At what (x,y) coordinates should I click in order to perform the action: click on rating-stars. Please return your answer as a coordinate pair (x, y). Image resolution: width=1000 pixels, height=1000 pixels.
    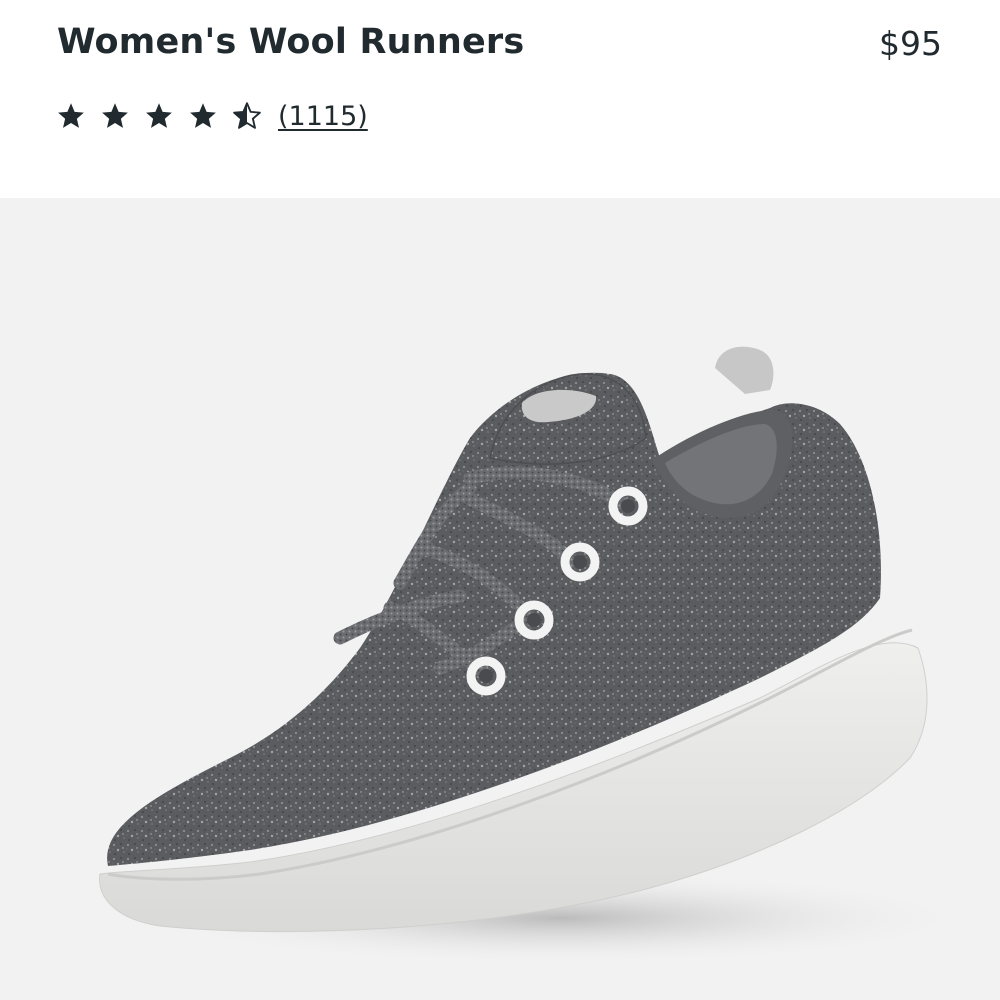
    Looking at the image, I should click on (166, 116).